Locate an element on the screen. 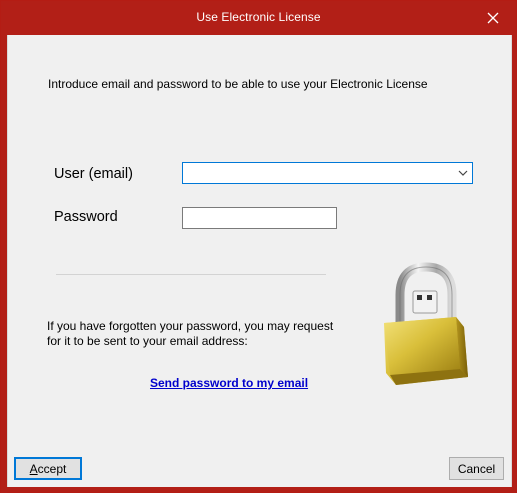 This screenshot has width=517, height=493. close-icon is located at coordinates (493, 18).